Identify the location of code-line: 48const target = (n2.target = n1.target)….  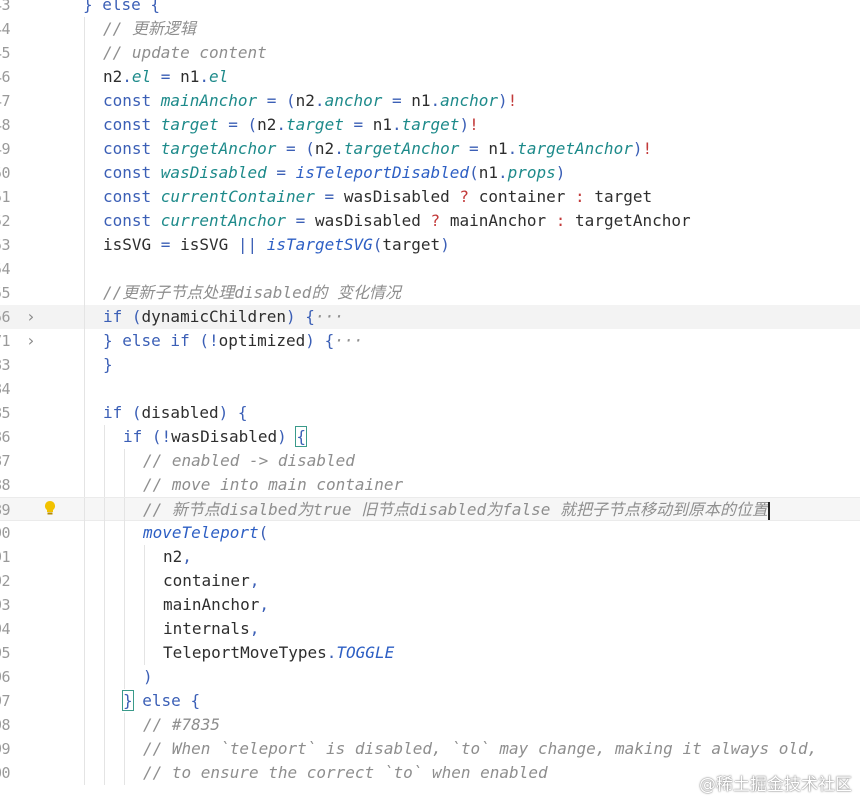
(430, 125).